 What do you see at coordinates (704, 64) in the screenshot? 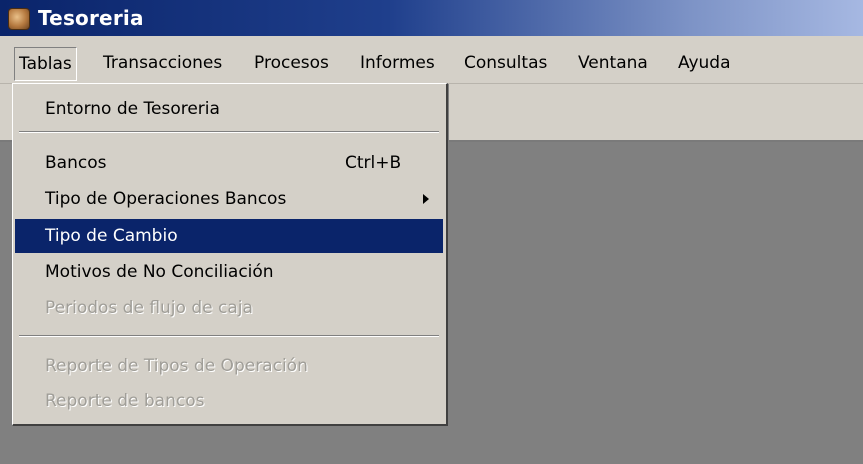
I see `menu-ayuda: Ayuda` at bounding box center [704, 64].